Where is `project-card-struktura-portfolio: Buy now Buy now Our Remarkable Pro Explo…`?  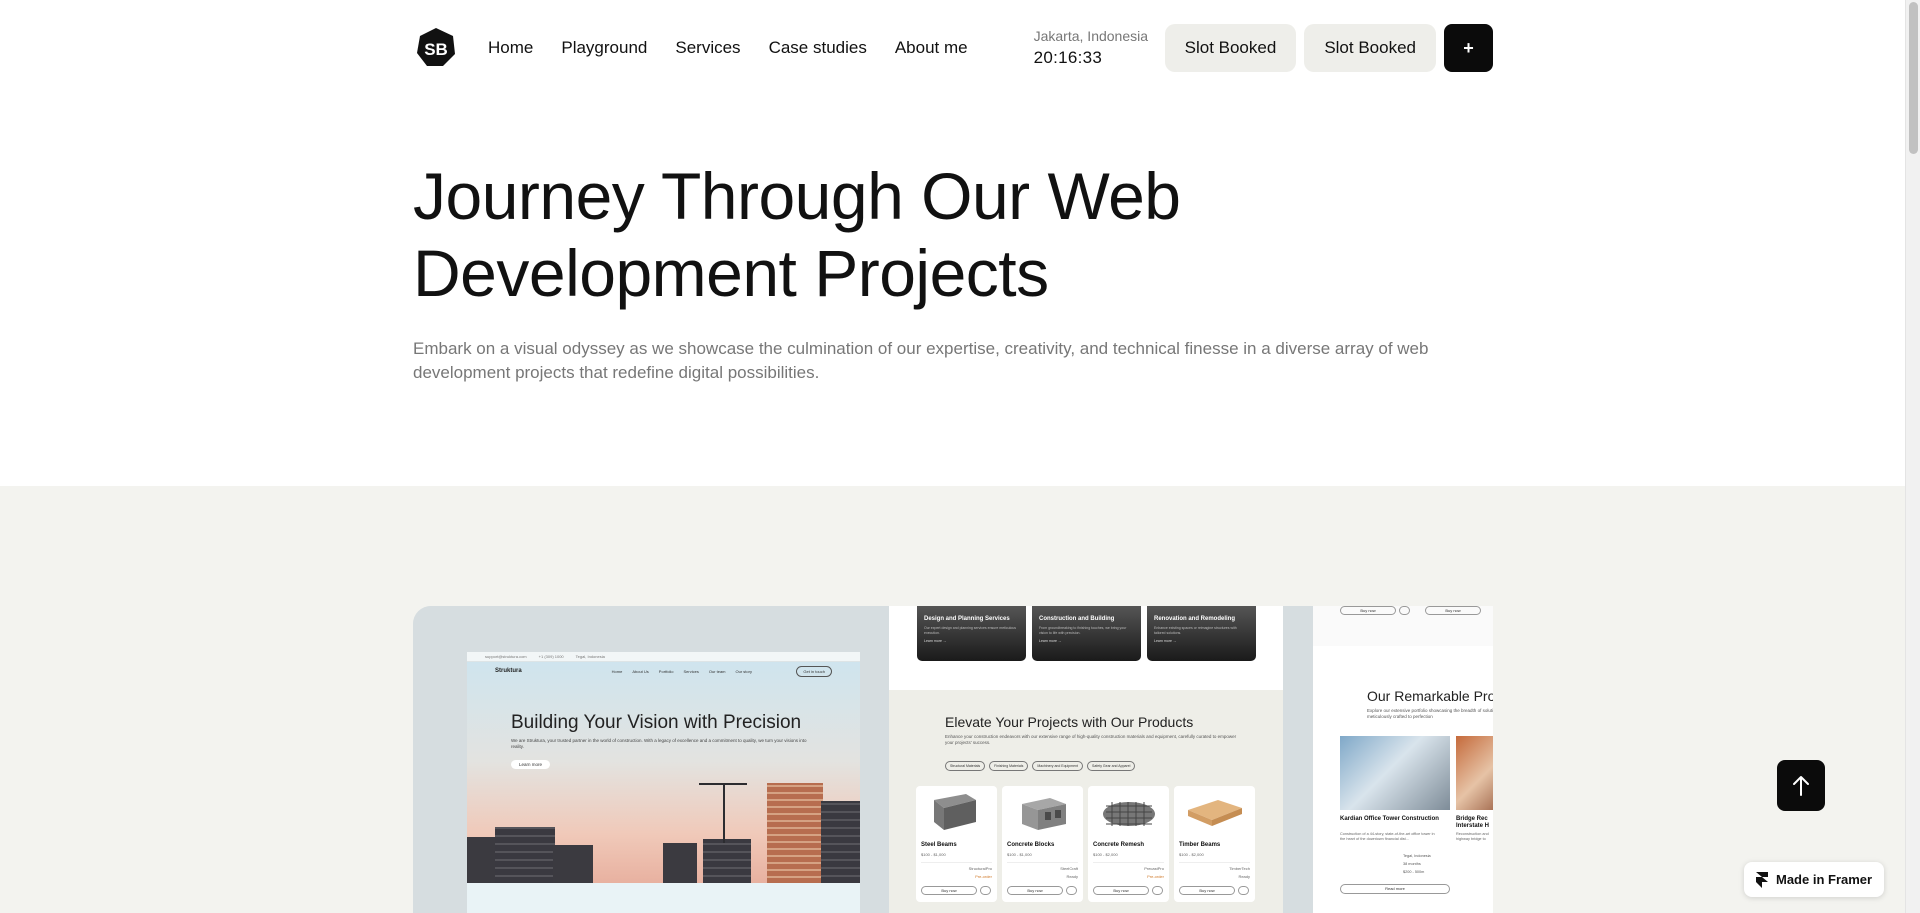 project-card-struktura-portfolio: Buy now Buy now Our Remarkable Pro Explo… is located at coordinates (1403, 759).